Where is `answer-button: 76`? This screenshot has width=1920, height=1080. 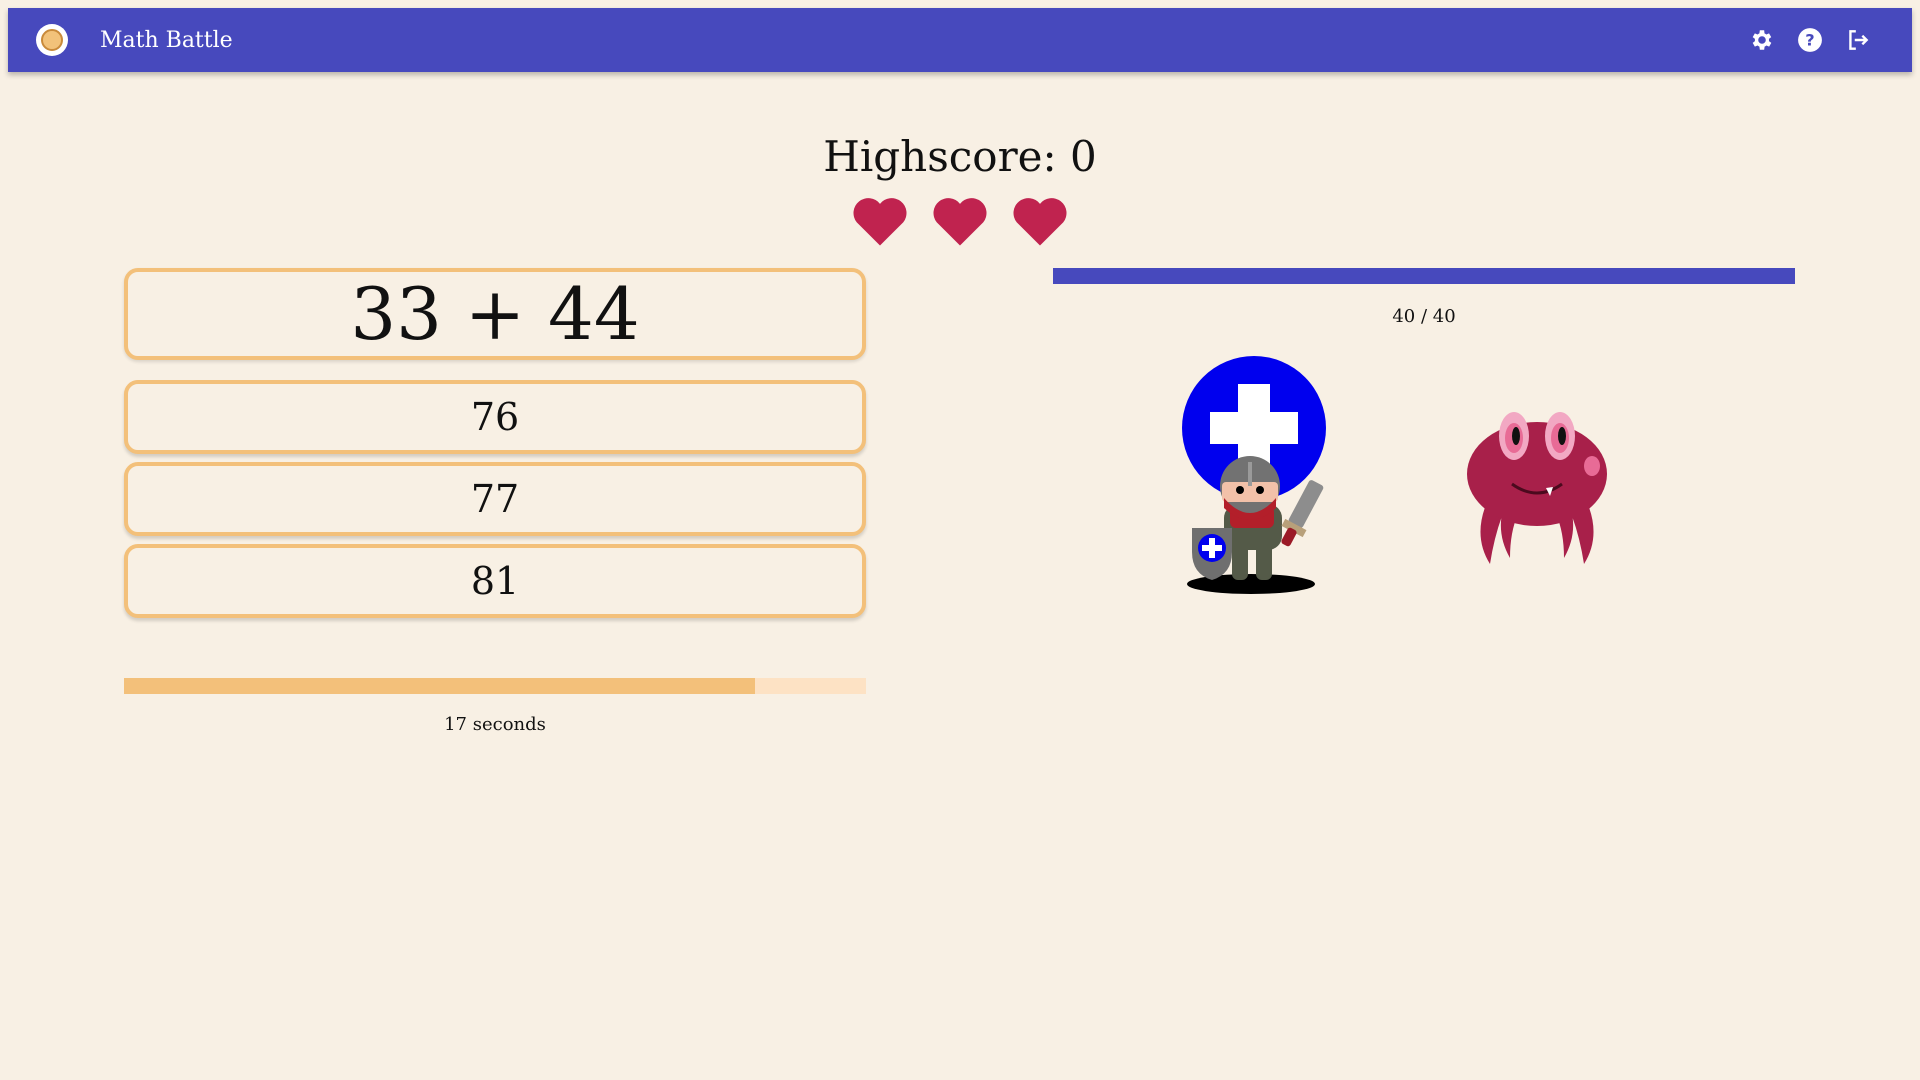
answer-button: 76 is located at coordinates (495, 417).